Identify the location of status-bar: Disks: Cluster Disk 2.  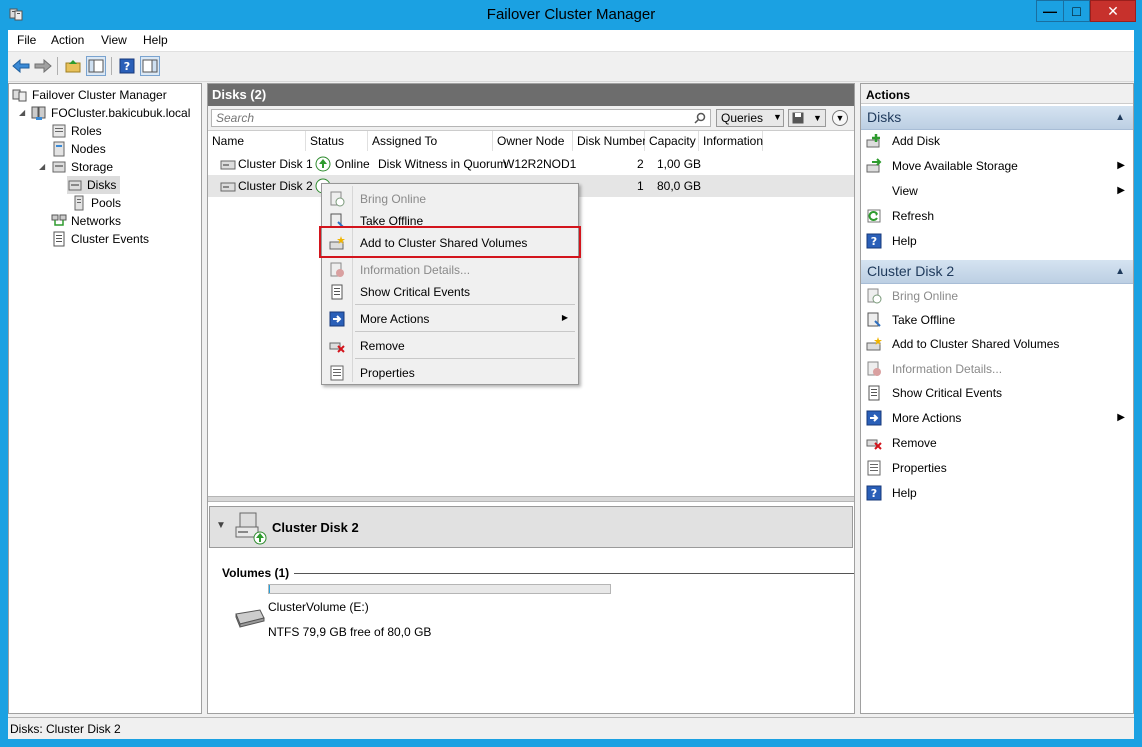
(571, 728).